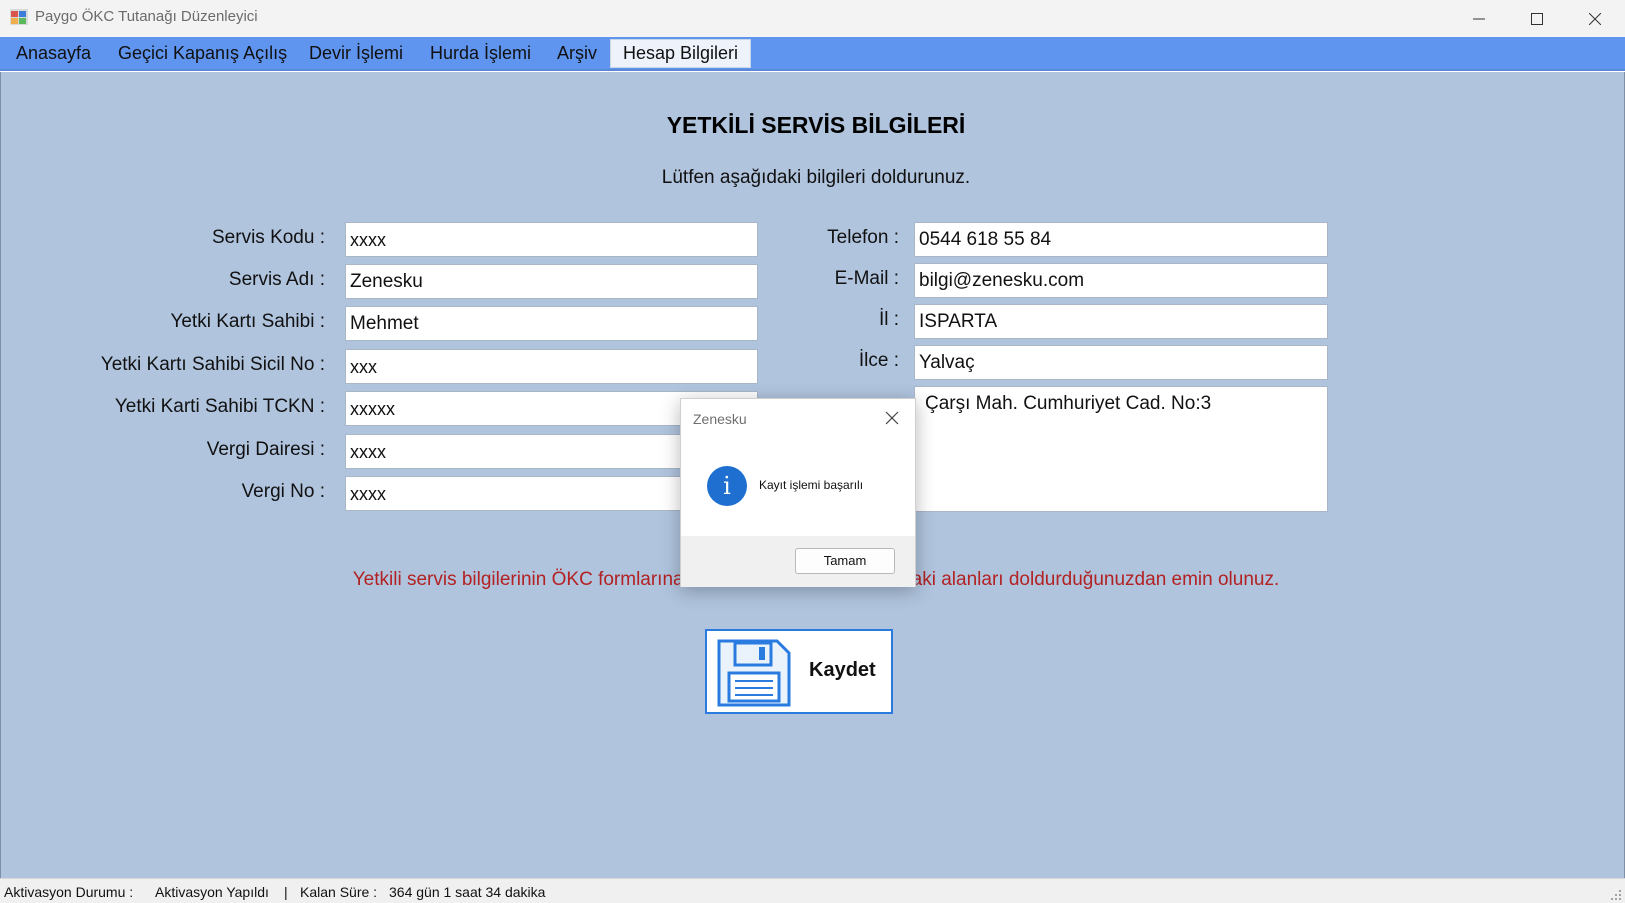  Describe the element at coordinates (842, 670) in the screenshot. I see `save-button-label: Kaydet` at that location.